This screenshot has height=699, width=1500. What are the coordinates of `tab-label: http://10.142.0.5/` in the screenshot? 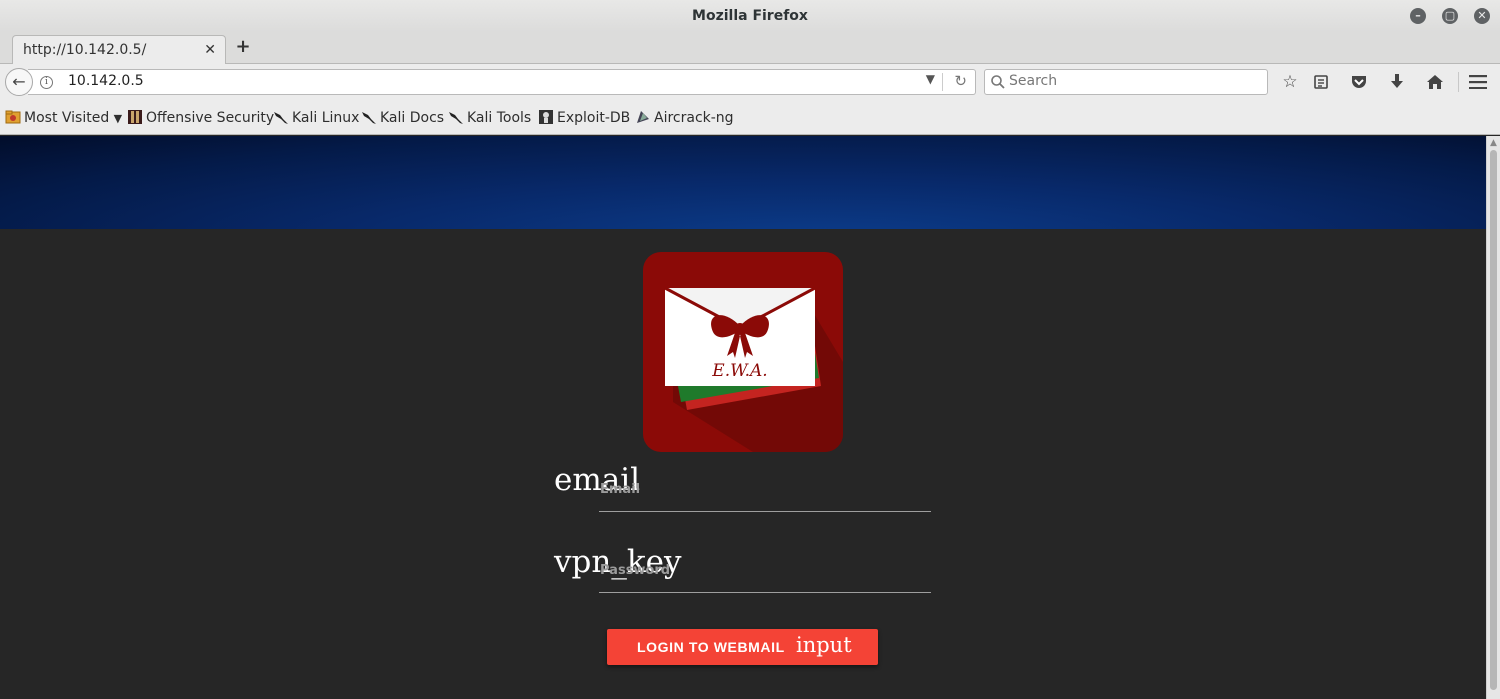 It's located at (85, 50).